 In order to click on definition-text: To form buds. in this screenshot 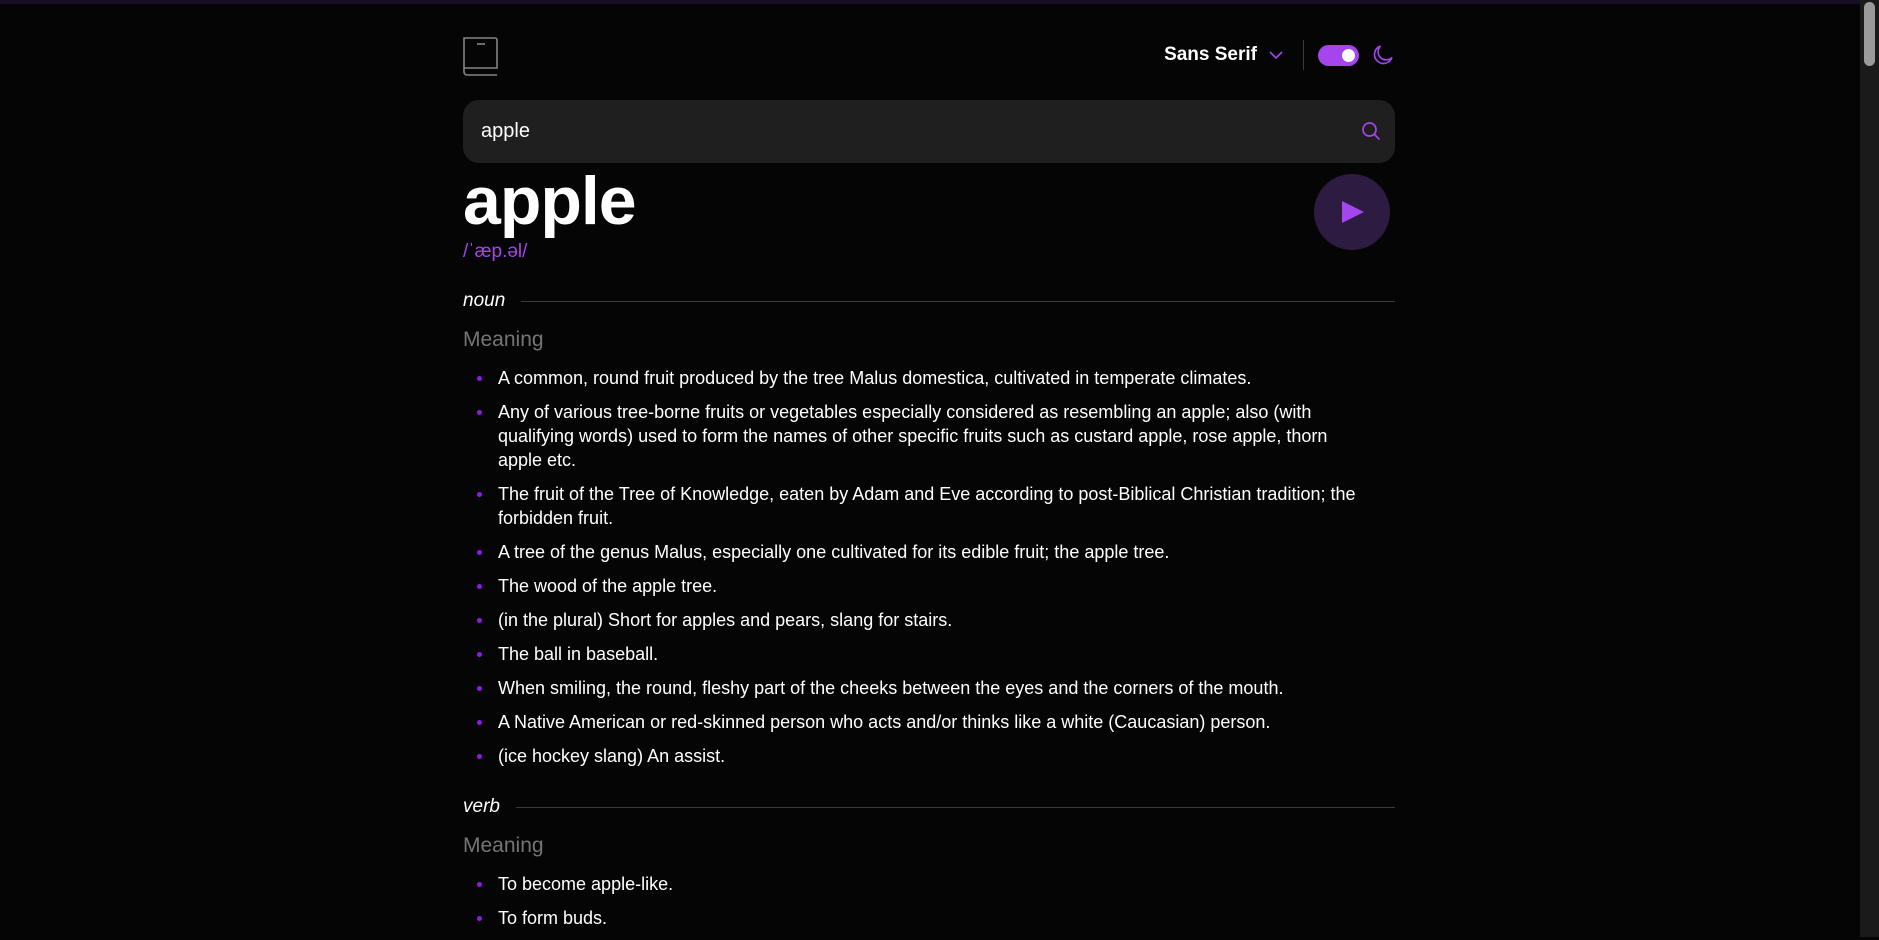, I will do `click(553, 918)`.